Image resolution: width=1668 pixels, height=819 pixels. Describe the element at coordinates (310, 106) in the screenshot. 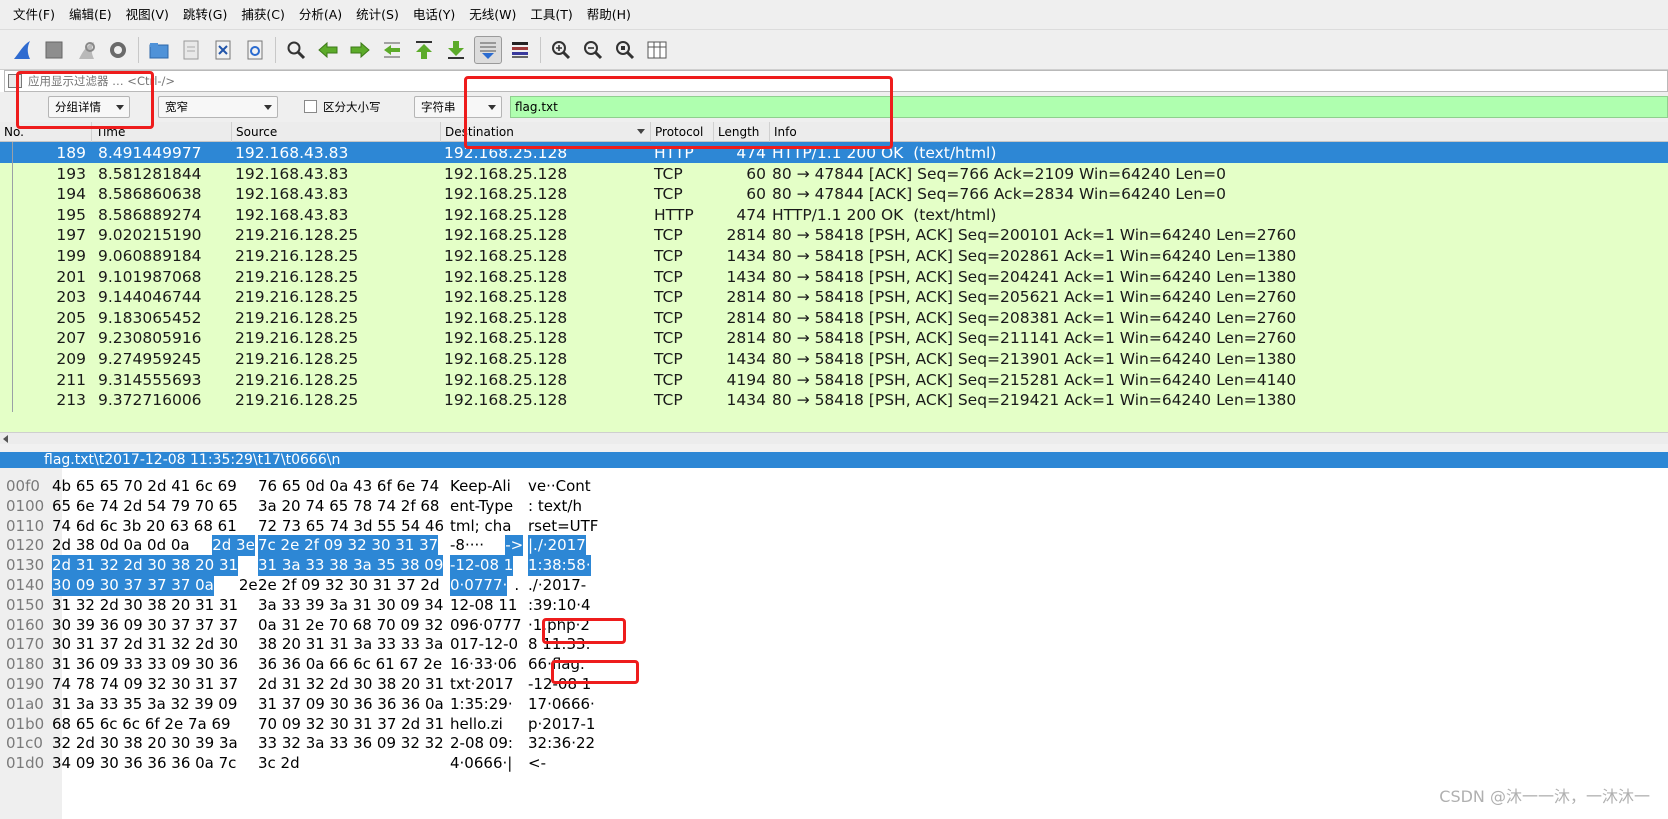

I see `case-sensitive-checkbox` at that location.